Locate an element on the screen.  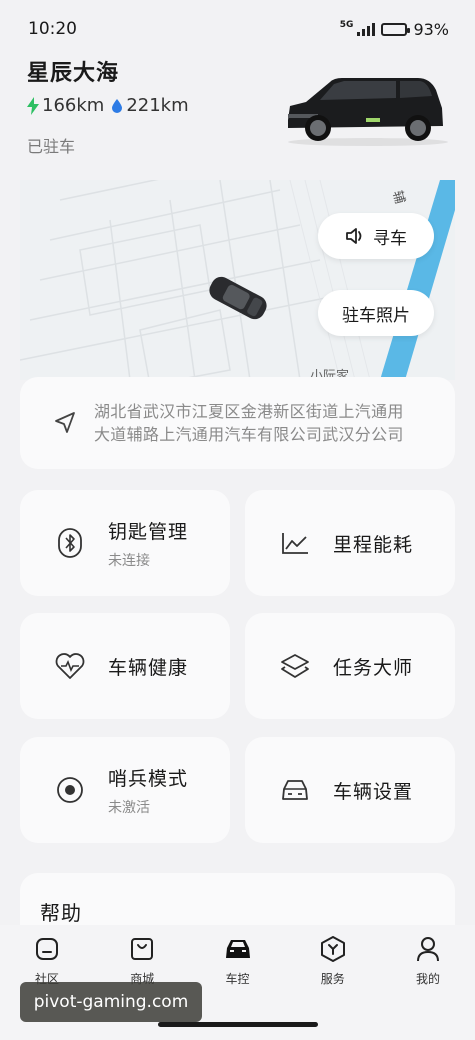
bolt-icon is located at coordinates (33, 105).